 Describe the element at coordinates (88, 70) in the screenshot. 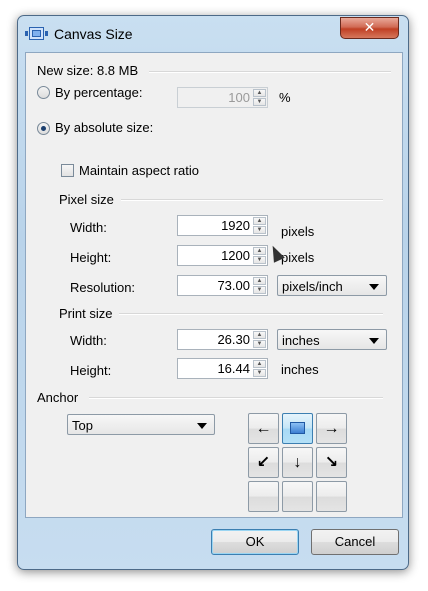

I see `new-size-label: New size: 8.8 MB` at that location.